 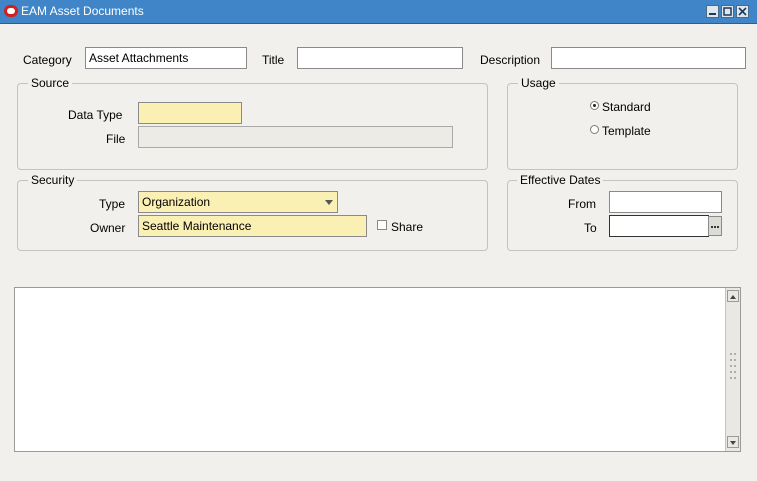 What do you see at coordinates (108, 228) in the screenshot?
I see `owner-label: Owner` at bounding box center [108, 228].